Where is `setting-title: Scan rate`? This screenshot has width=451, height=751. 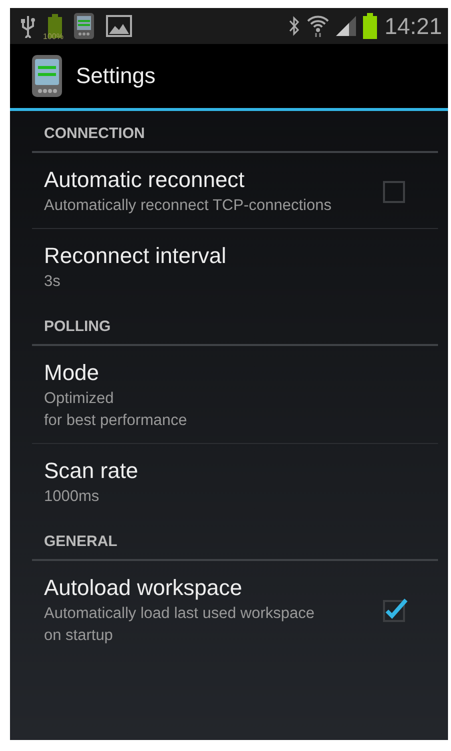
setting-title: Scan rate is located at coordinates (92, 471).